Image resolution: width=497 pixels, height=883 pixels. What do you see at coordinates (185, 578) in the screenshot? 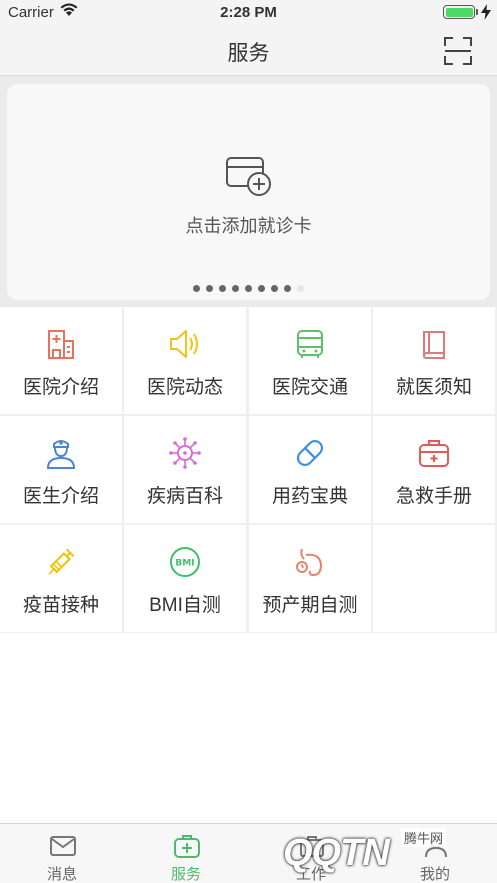
I see `service-bmi-test: BMI BMI自测` at bounding box center [185, 578].